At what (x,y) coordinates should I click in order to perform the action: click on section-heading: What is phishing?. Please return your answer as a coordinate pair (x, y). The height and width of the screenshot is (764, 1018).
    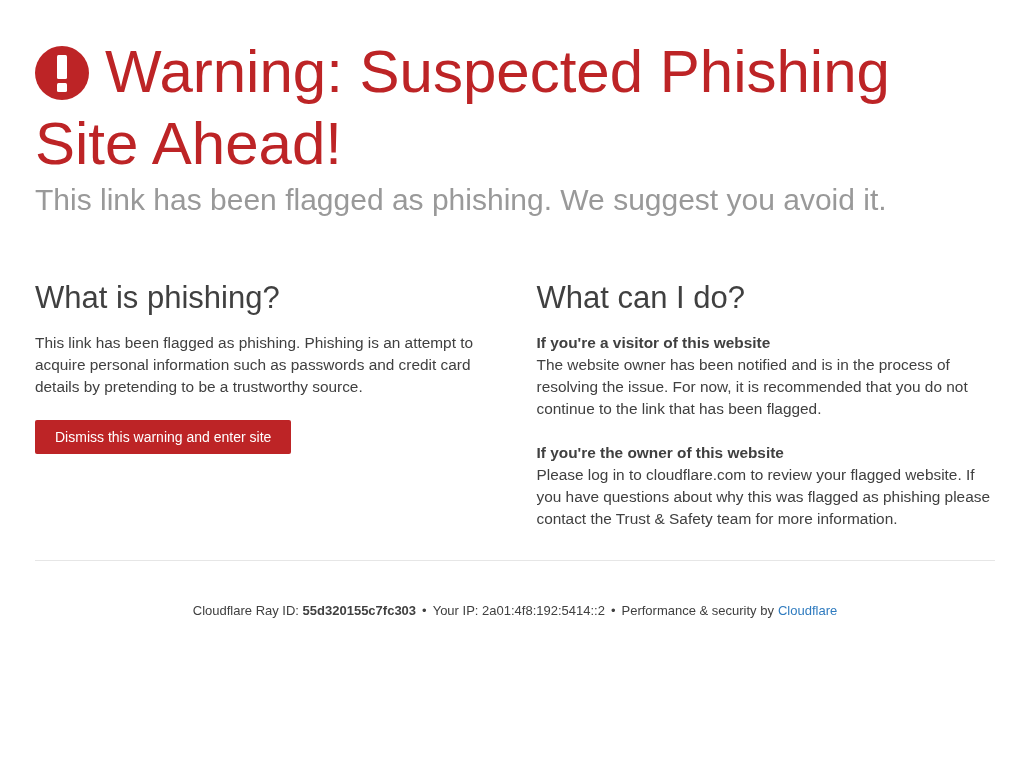
    Looking at the image, I should click on (158, 298).